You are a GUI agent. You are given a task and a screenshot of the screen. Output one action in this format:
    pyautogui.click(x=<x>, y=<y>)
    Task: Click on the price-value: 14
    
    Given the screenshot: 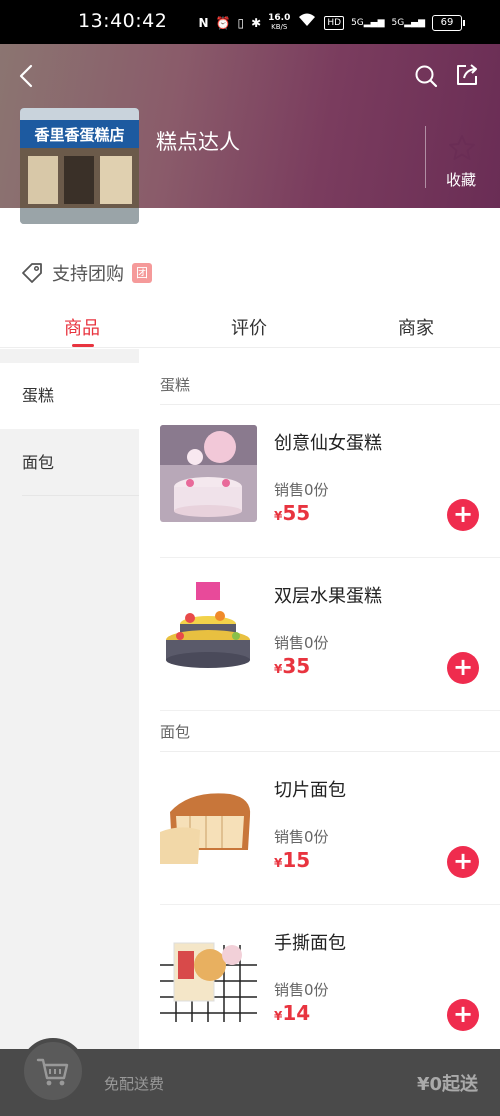 What is the action you would take?
    pyautogui.click(x=296, y=1013)
    